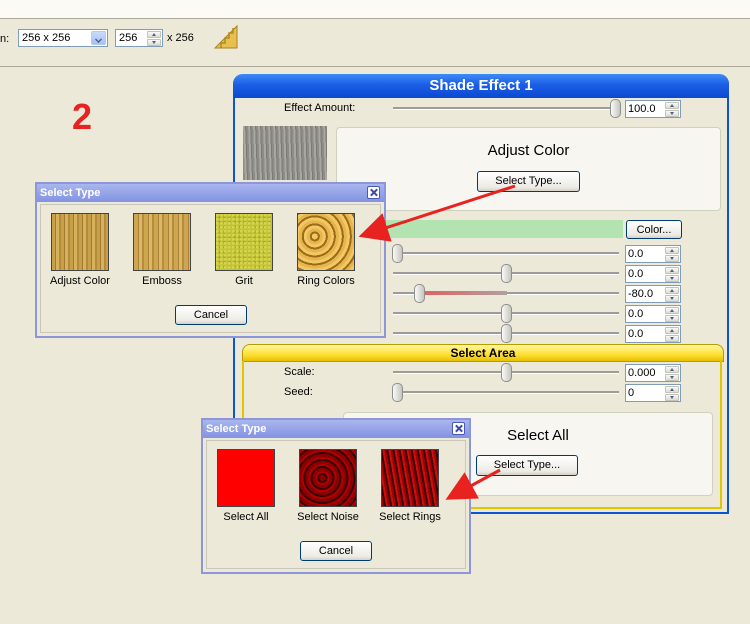 This screenshot has width=750, height=624. I want to click on annotation-arrows, so click(437, 342).